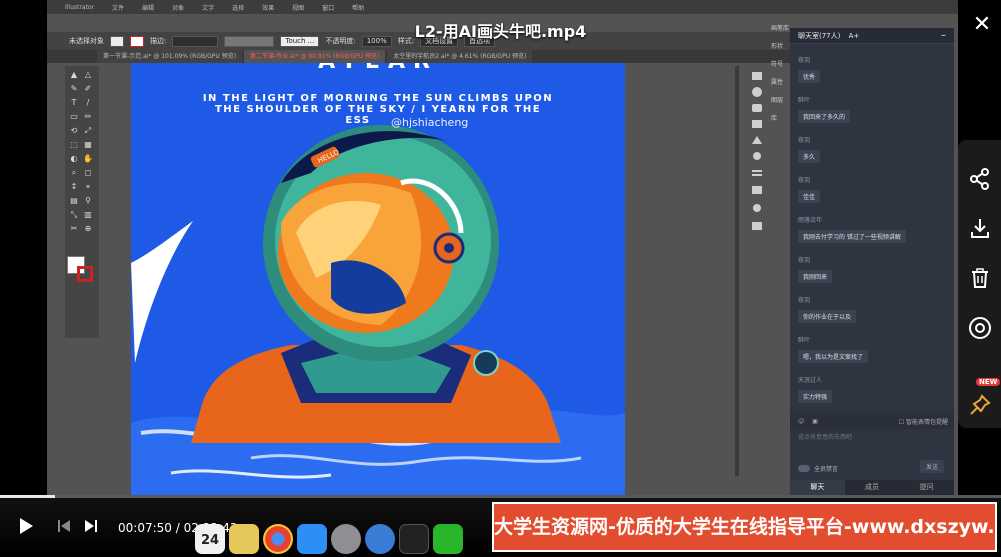 Image resolution: width=1001 pixels, height=557 pixels. What do you see at coordinates (809, 149) in the screenshot?
I see `chat-message: 夜羽 多久` at bounding box center [809, 149].